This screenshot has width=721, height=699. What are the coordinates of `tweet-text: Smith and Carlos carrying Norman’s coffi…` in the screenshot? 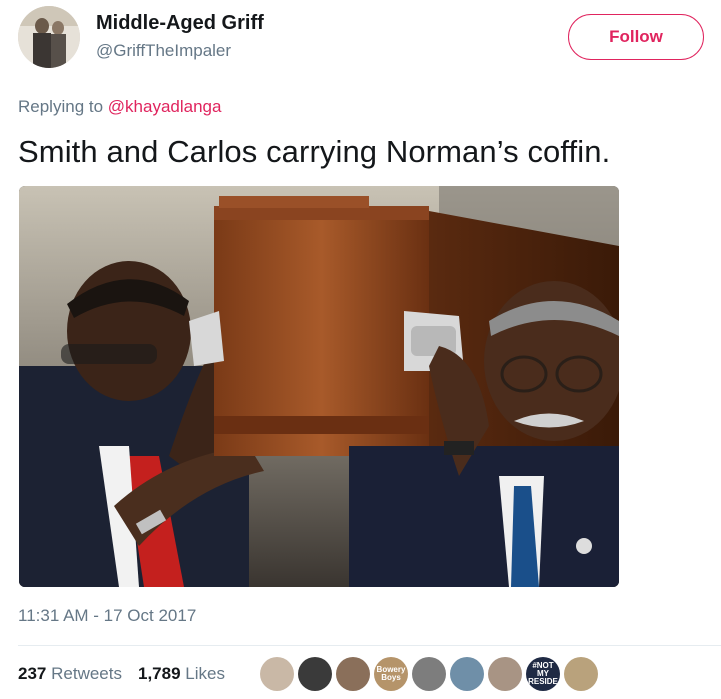 It's located at (314, 151).